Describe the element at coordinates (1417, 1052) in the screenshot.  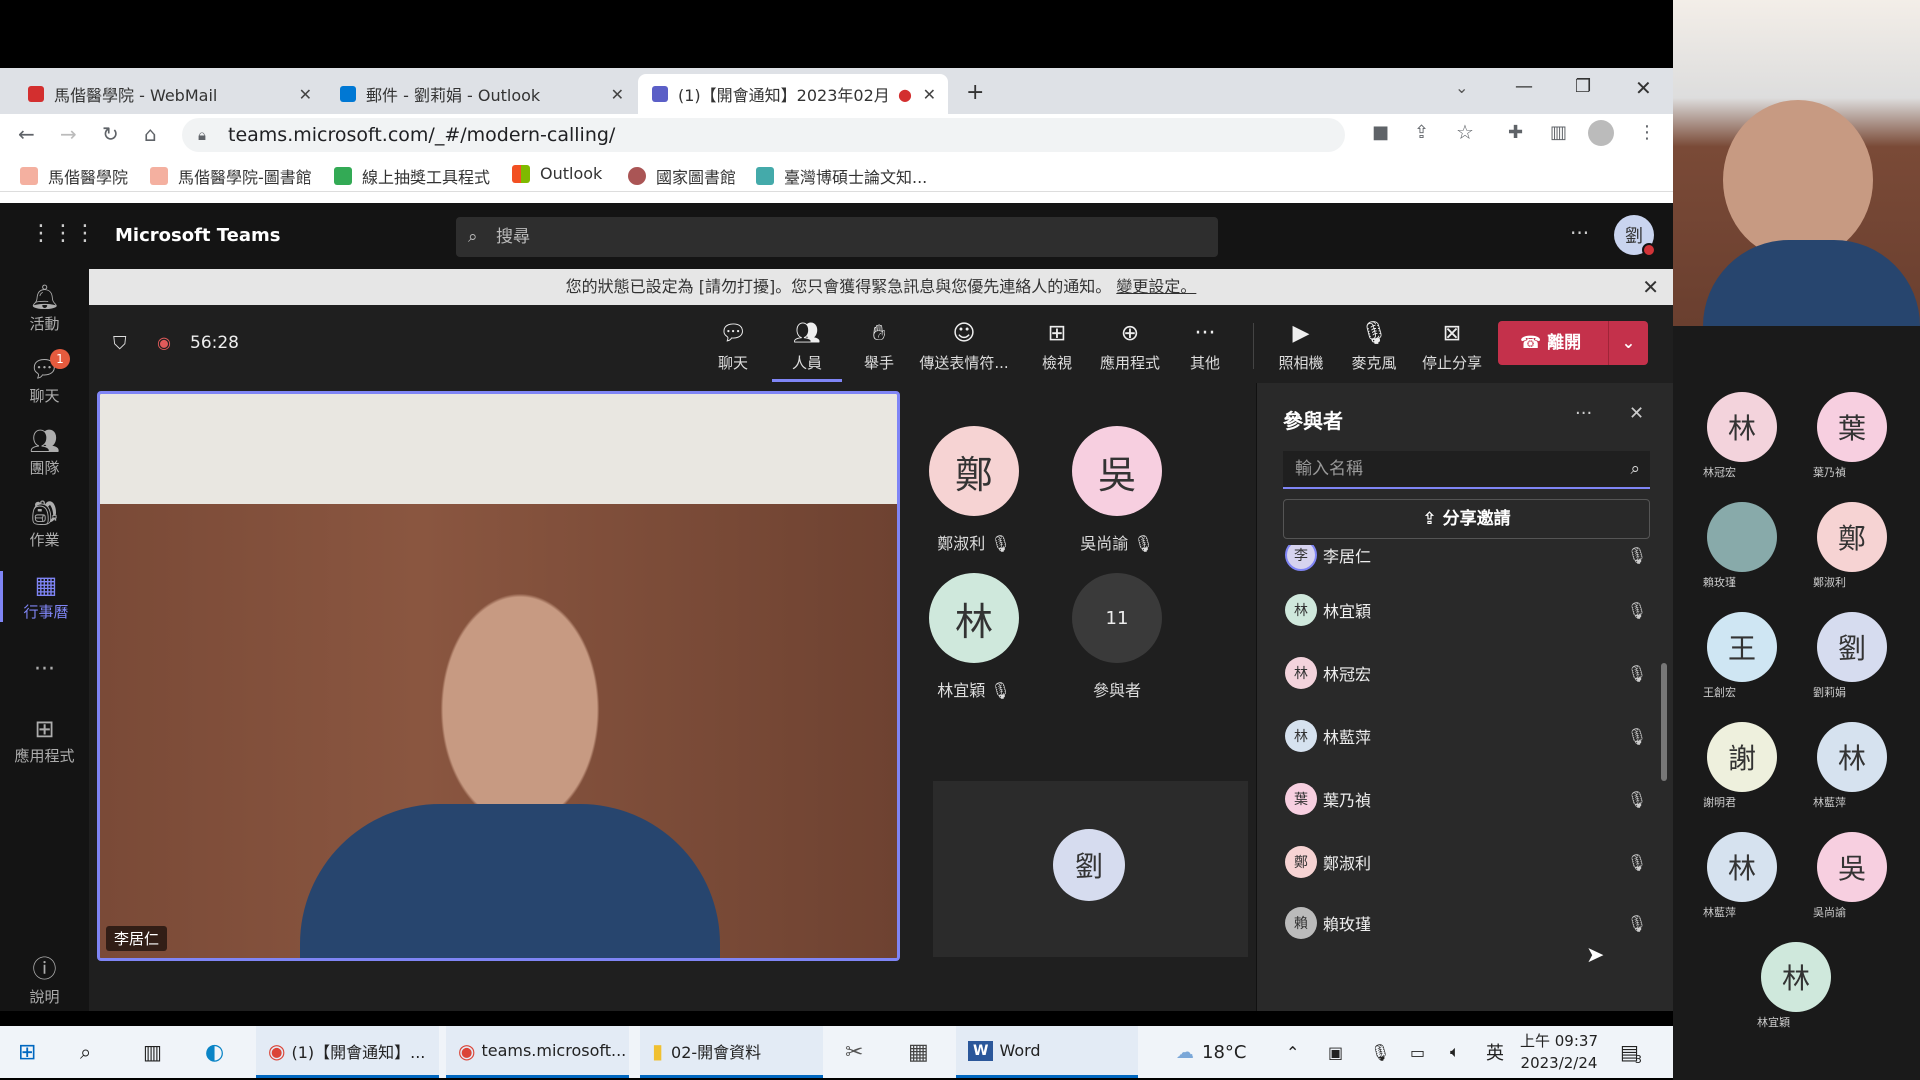
I see `network-icon: ▭` at that location.